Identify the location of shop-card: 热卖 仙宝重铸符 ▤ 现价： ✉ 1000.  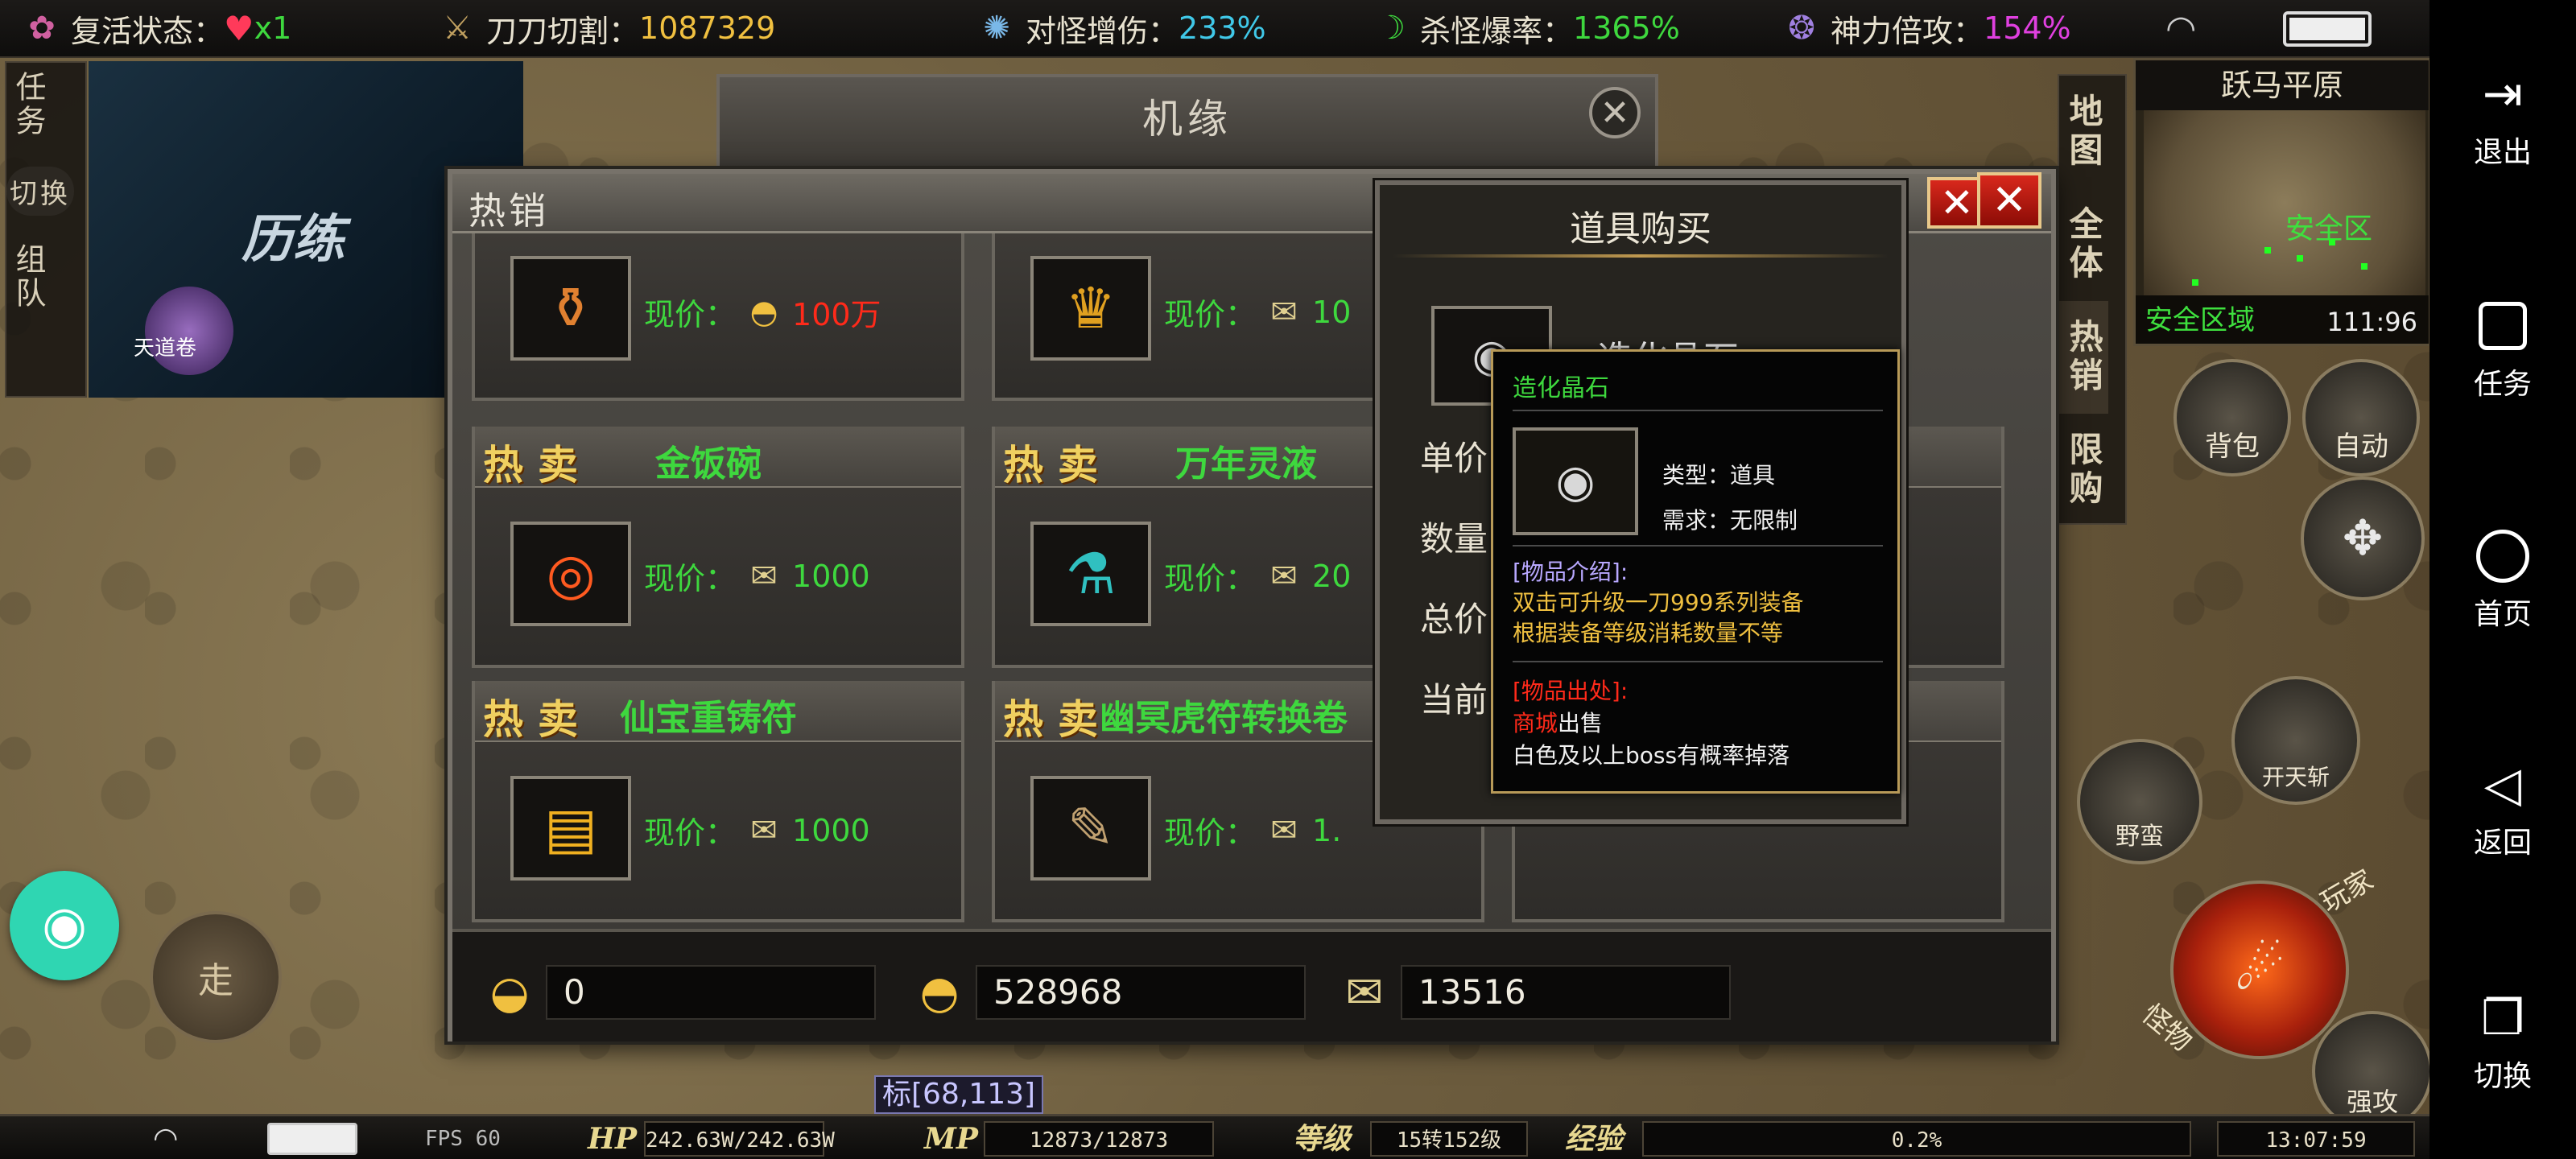
(718, 801).